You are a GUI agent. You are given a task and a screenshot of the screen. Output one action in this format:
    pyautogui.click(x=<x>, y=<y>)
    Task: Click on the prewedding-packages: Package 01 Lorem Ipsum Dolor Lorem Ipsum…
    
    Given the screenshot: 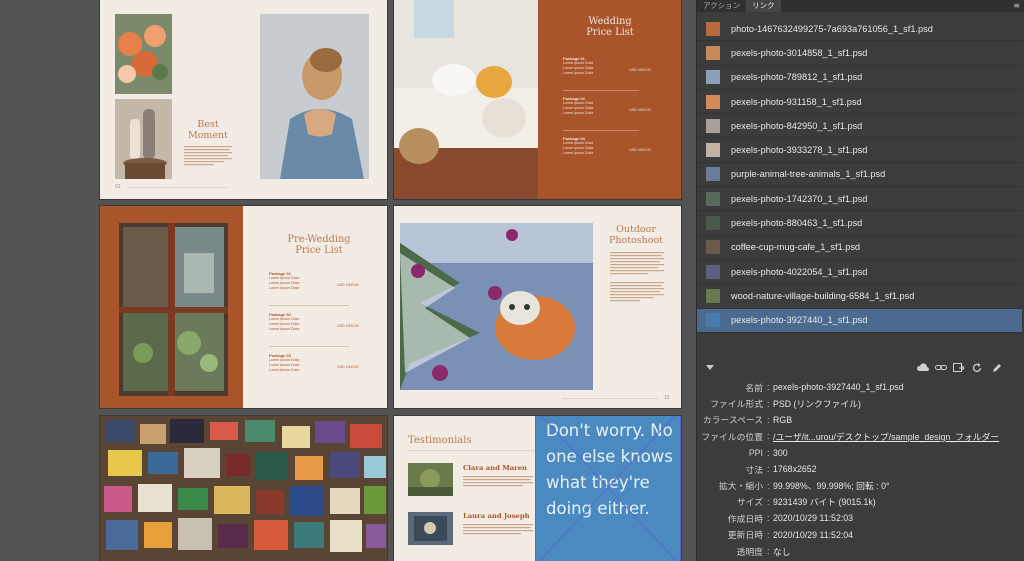 What is the action you would take?
    pyautogui.click(x=324, y=332)
    